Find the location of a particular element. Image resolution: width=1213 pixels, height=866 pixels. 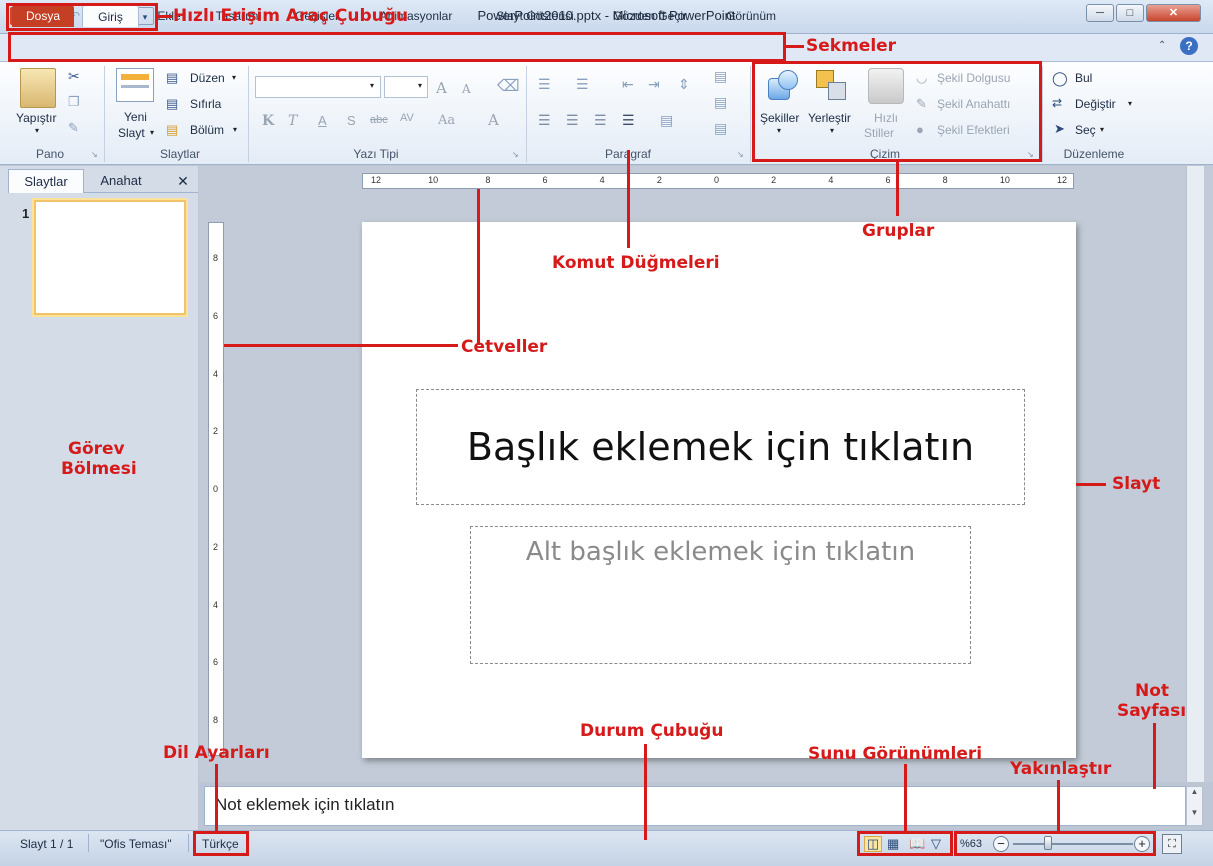

scroll-up-icon: ▲ is located at coordinates (1194, 791).